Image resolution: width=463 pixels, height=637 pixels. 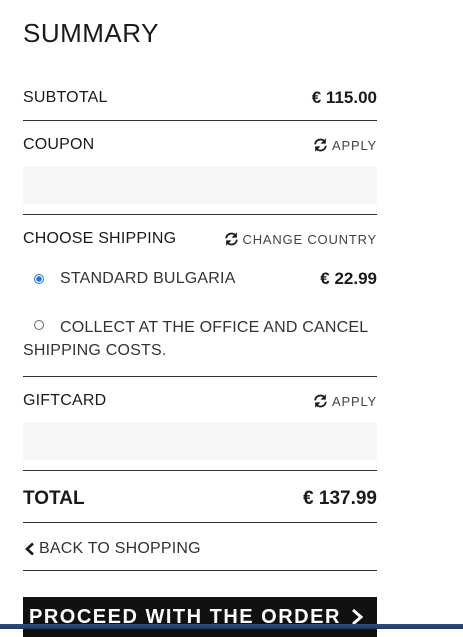 What do you see at coordinates (54, 498) in the screenshot?
I see `total-label: TOTAL` at bounding box center [54, 498].